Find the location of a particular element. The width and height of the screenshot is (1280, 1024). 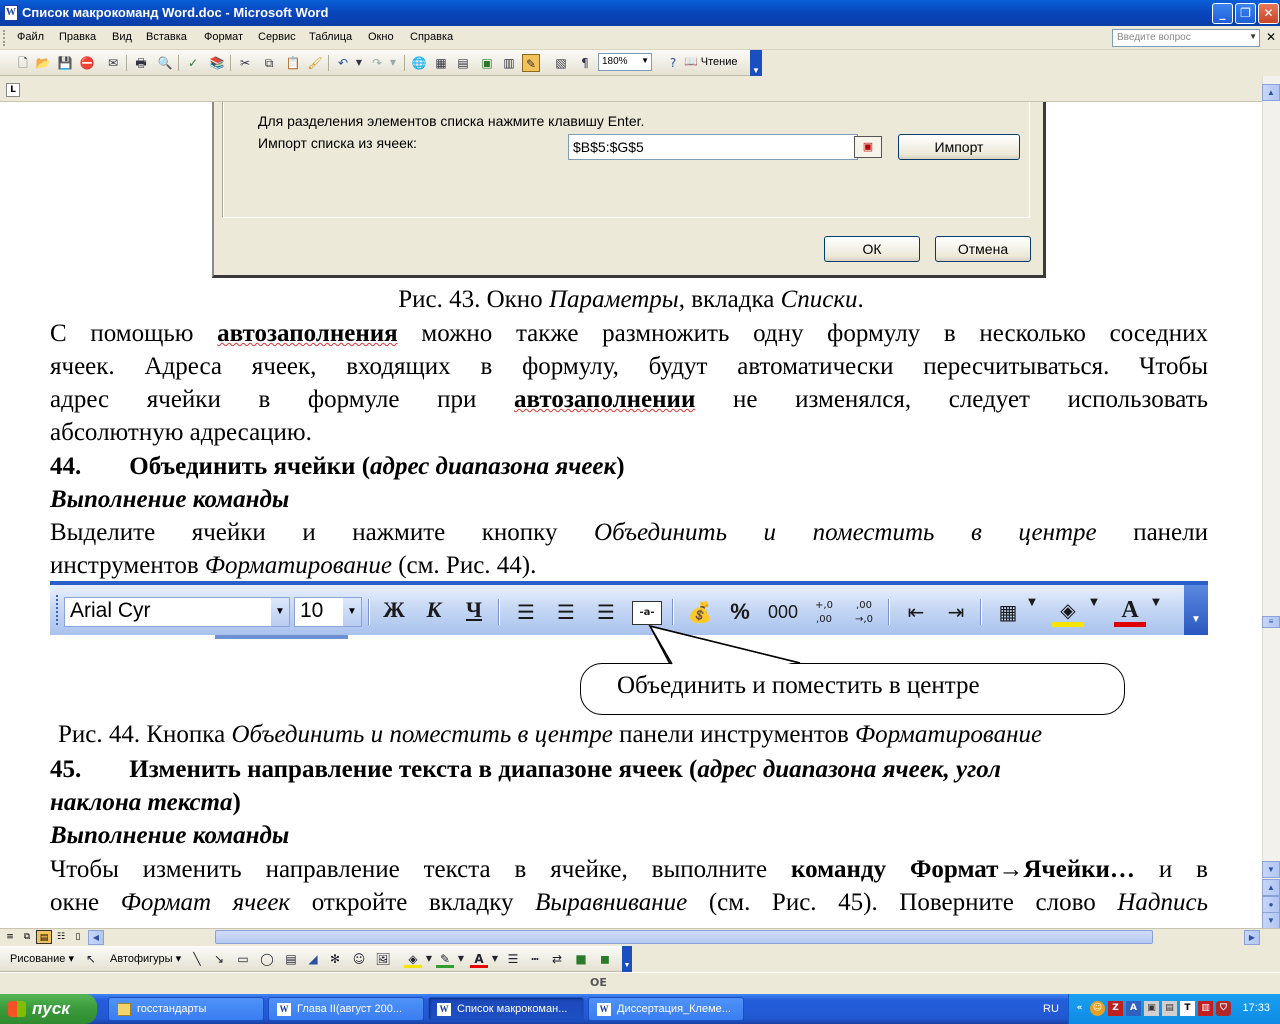

caption-italic: Форматирование is located at coordinates (949, 734).